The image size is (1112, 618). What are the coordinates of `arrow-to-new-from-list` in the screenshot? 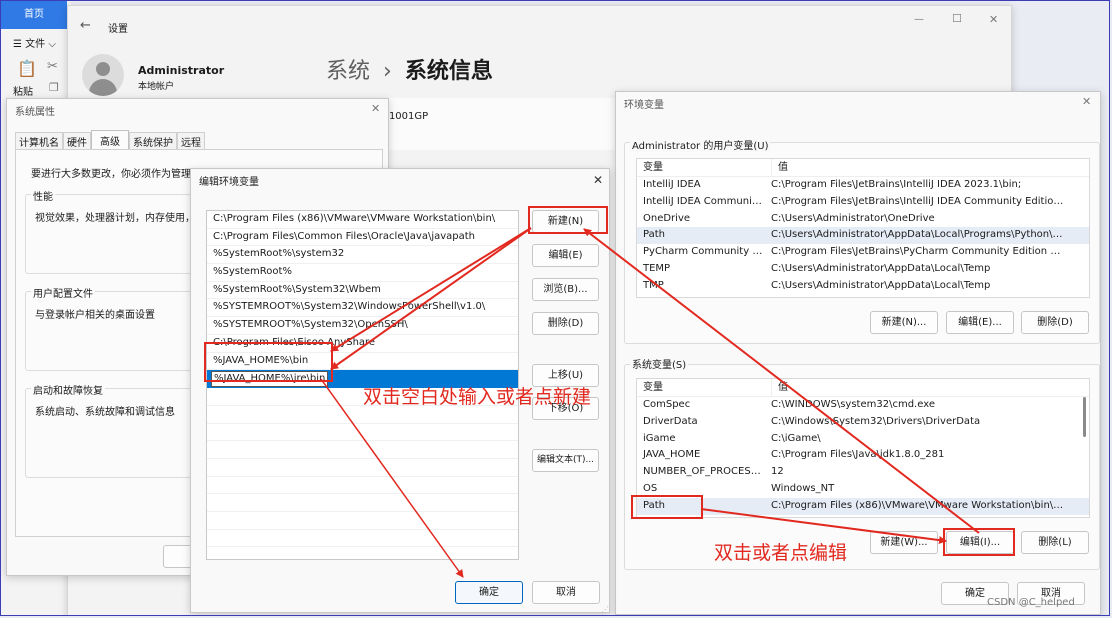 It's located at (431, 289).